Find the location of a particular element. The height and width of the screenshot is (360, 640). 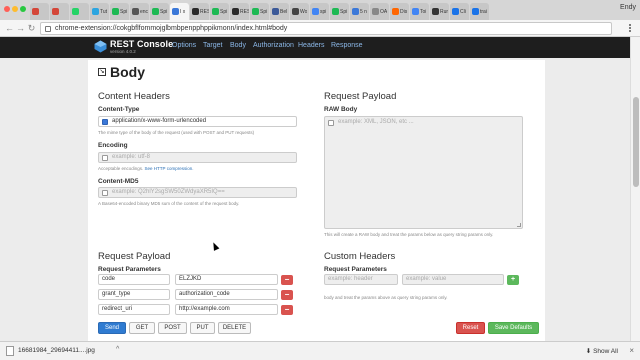

close-download-bar-icon: × is located at coordinates (631, 350).